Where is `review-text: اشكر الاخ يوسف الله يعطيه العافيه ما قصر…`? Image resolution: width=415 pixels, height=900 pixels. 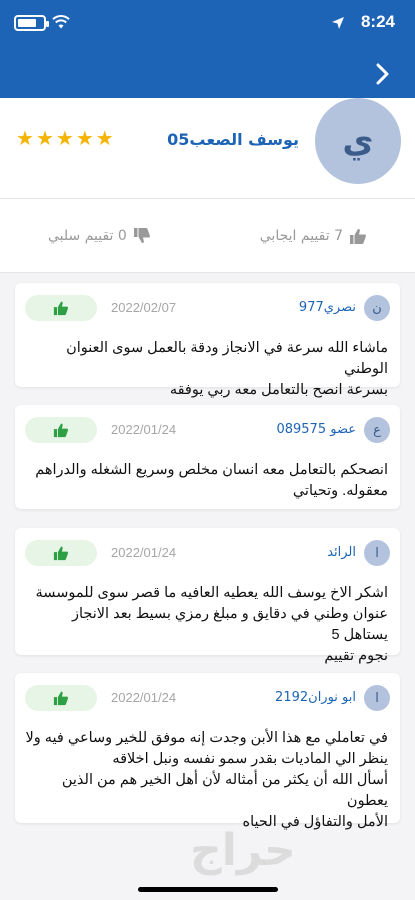 review-text: اشكر الاخ يوسف الله يعطيه العافيه ما قصر… is located at coordinates (211, 624).